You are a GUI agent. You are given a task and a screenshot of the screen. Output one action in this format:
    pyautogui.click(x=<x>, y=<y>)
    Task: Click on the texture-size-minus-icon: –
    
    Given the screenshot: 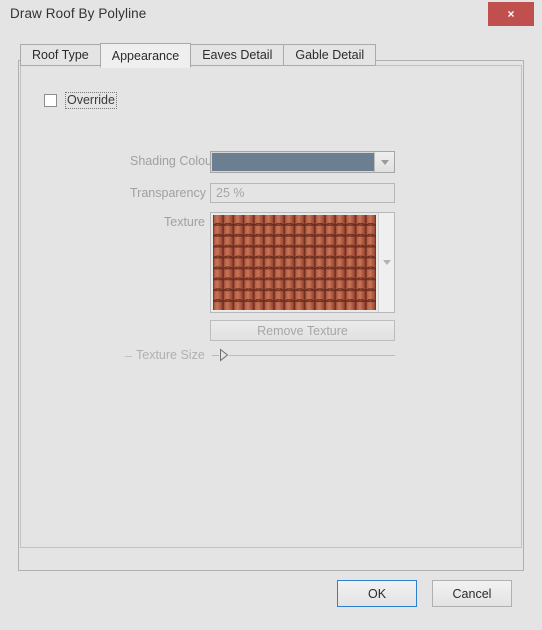 What is the action you would take?
    pyautogui.click(x=128, y=356)
    